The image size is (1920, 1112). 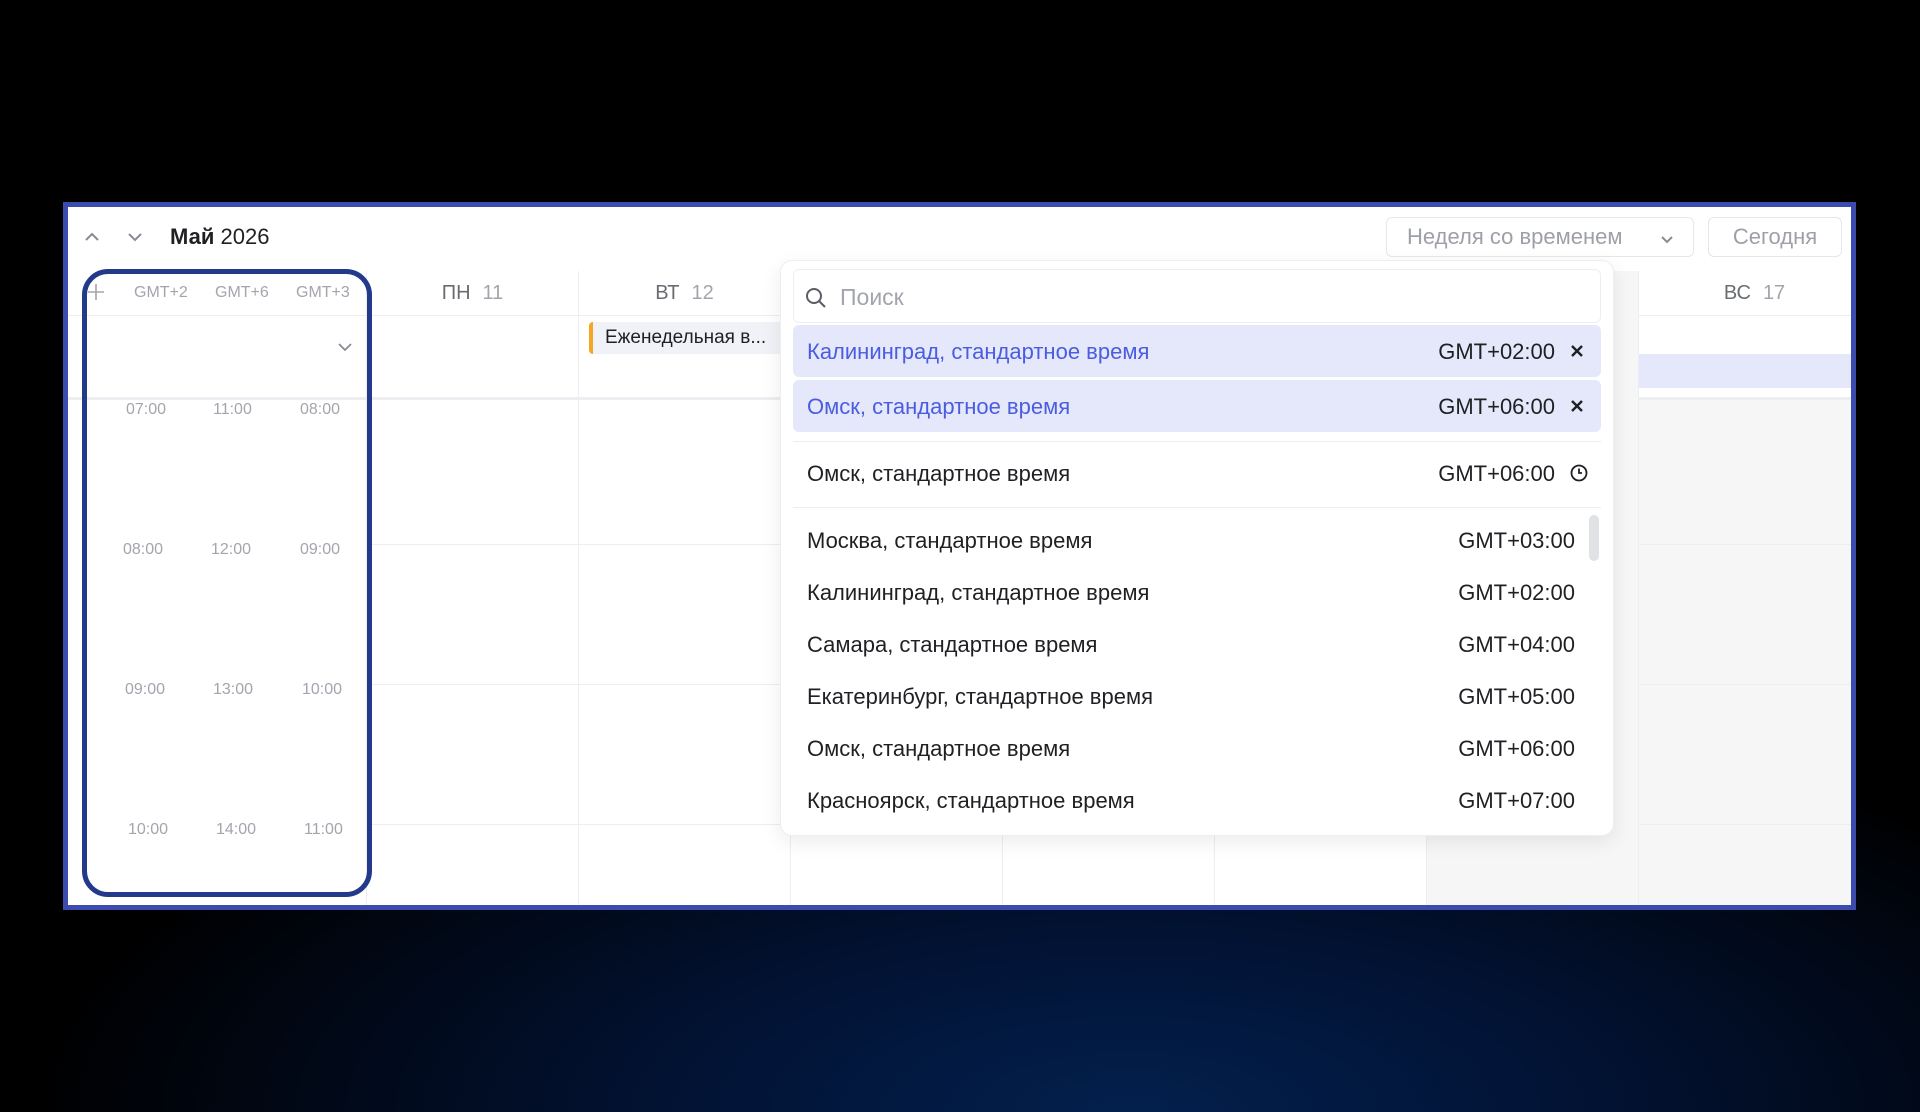 What do you see at coordinates (1197, 748) in the screenshot?
I see `timezone-option: Омск, стандартное время GMT+06:00` at bounding box center [1197, 748].